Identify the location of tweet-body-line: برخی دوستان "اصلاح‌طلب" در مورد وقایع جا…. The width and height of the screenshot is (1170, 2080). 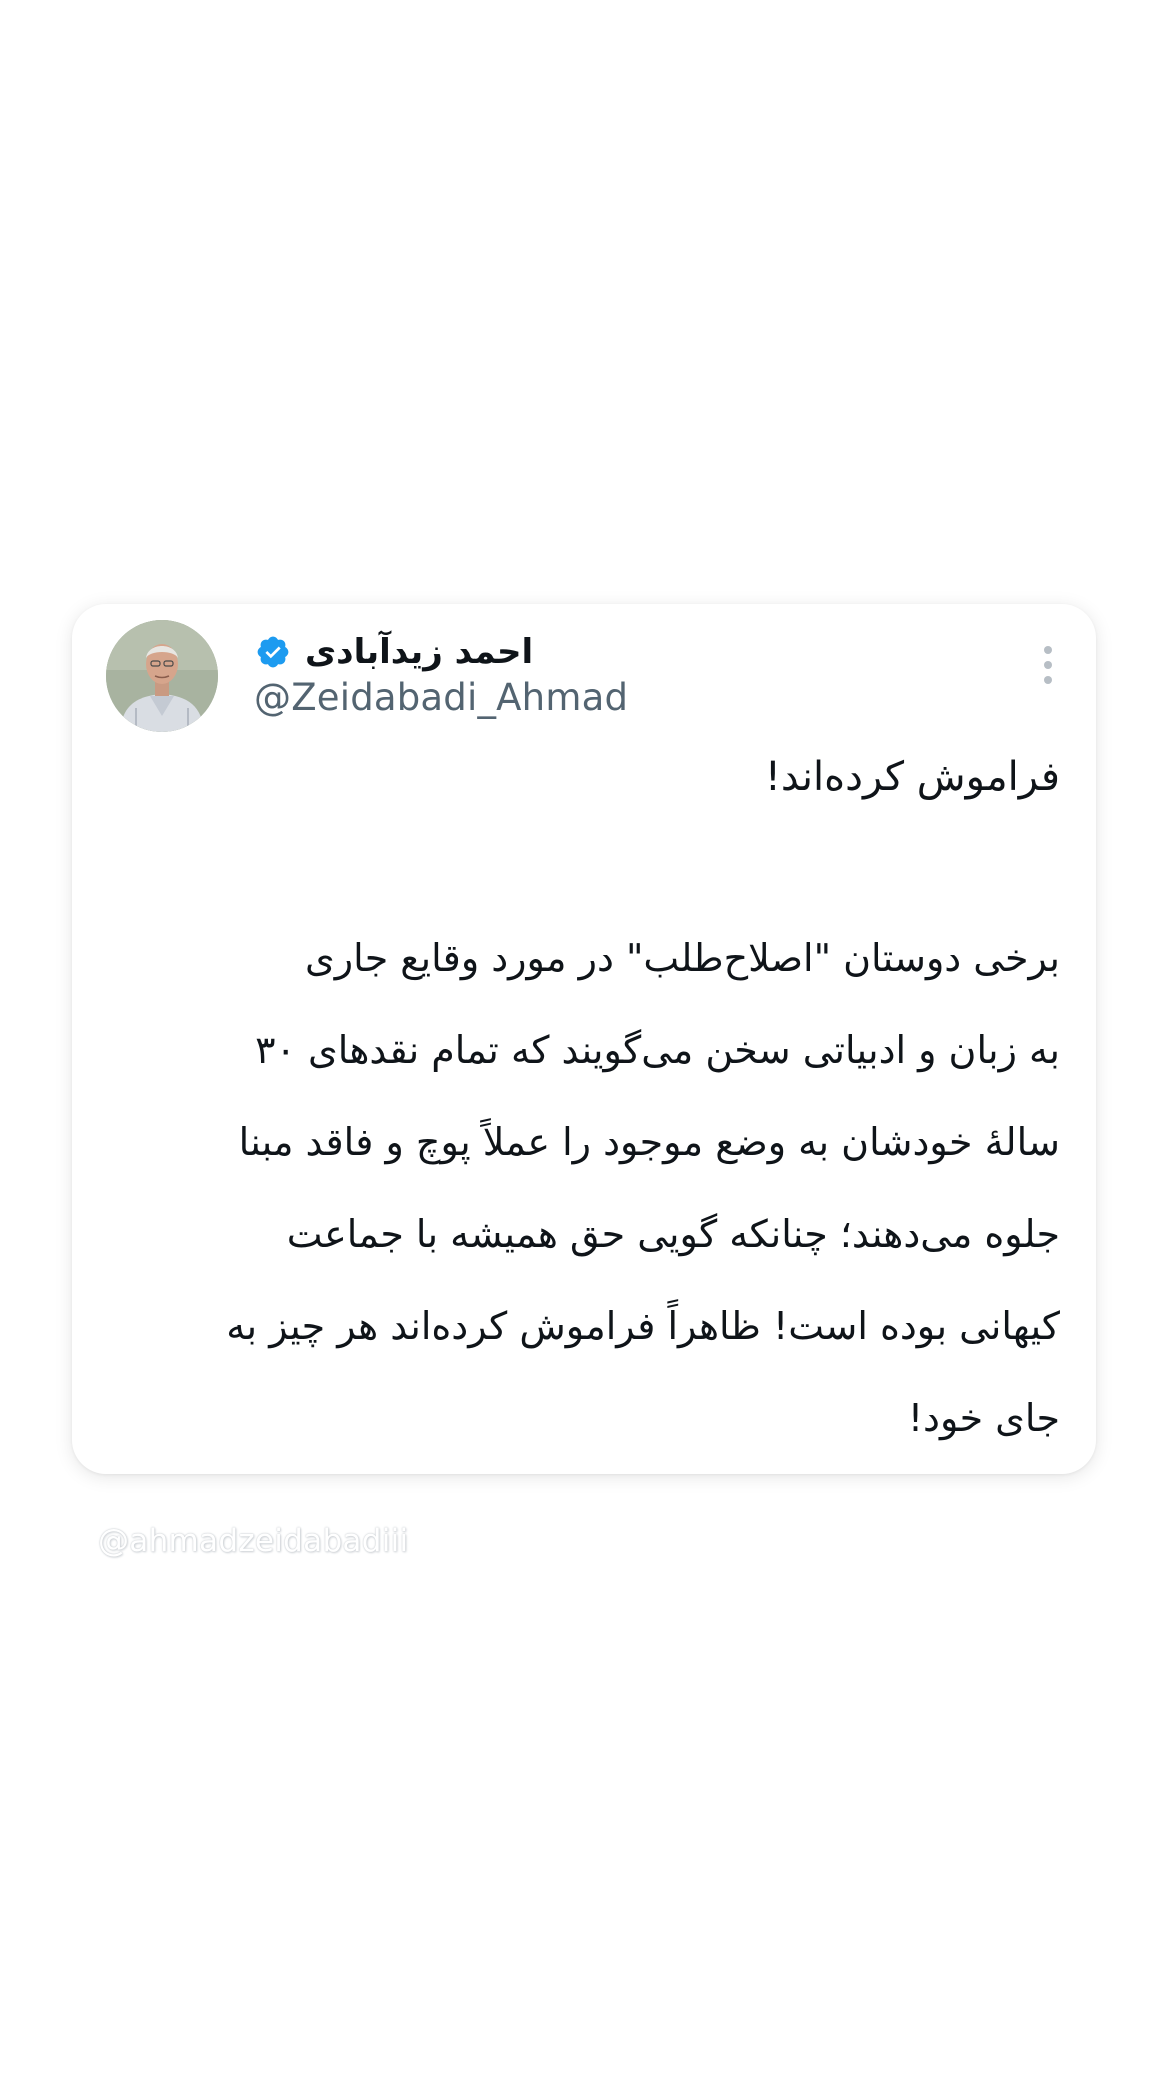
(682, 958).